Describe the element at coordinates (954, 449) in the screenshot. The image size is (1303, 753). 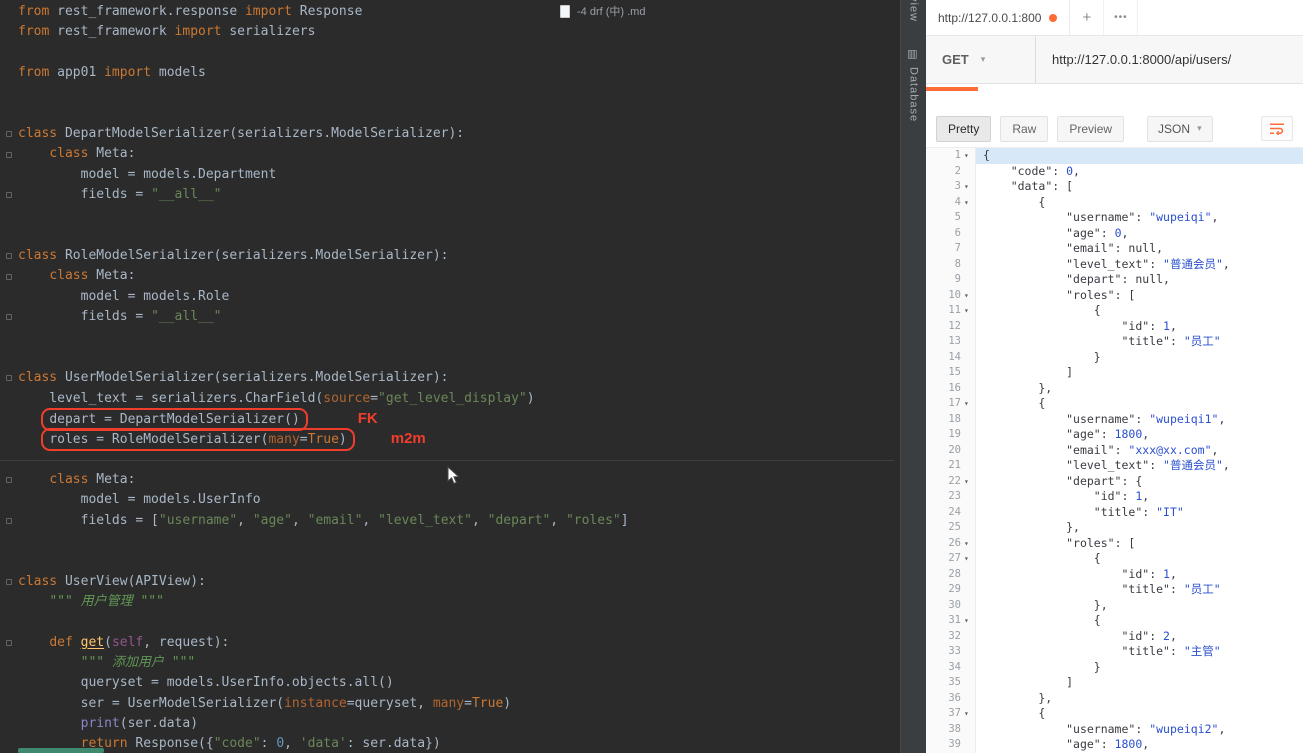
I see `line-number: 20` at that location.